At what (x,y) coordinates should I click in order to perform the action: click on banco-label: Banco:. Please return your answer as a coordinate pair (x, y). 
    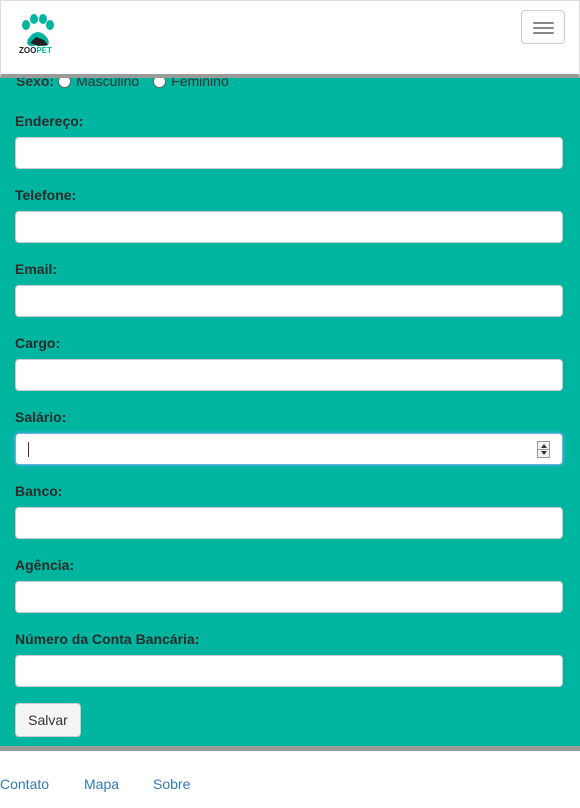
    Looking at the image, I should click on (39, 491).